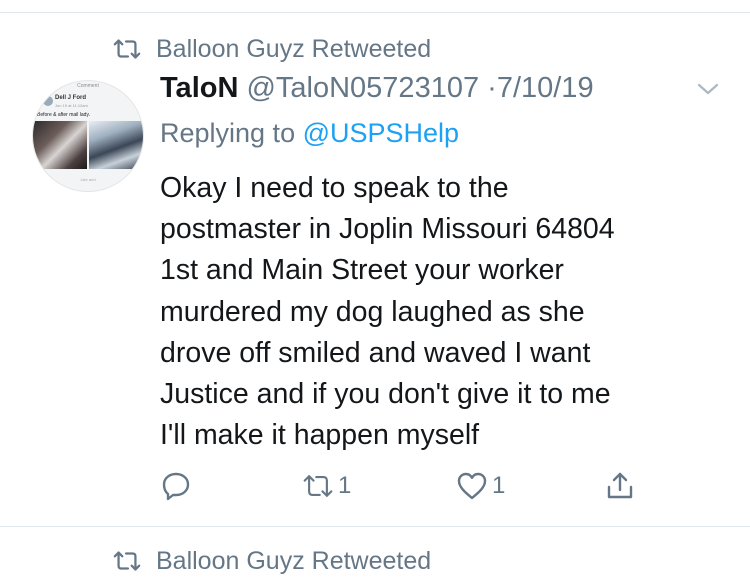 This screenshot has width=750, height=584. What do you see at coordinates (362, 88) in the screenshot?
I see `user-handle: @TaloN05723107` at bounding box center [362, 88].